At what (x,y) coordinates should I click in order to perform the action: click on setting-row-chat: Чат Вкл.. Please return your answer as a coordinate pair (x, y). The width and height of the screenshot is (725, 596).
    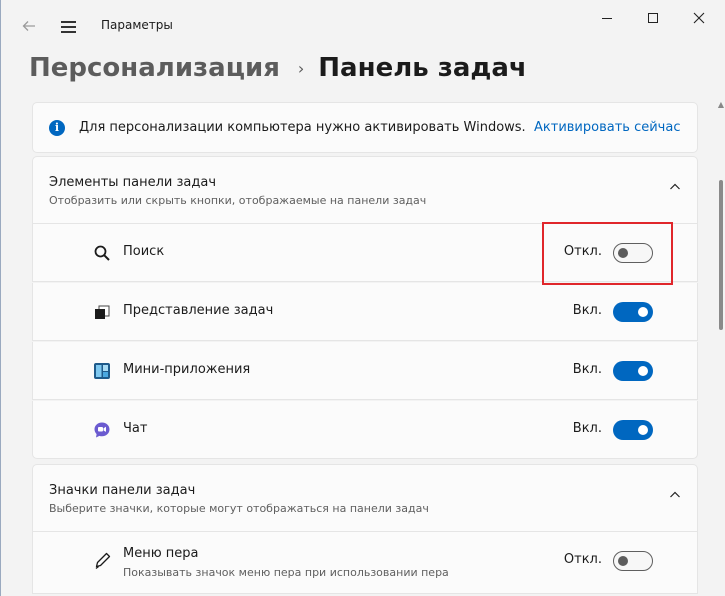
    Looking at the image, I should click on (365, 430).